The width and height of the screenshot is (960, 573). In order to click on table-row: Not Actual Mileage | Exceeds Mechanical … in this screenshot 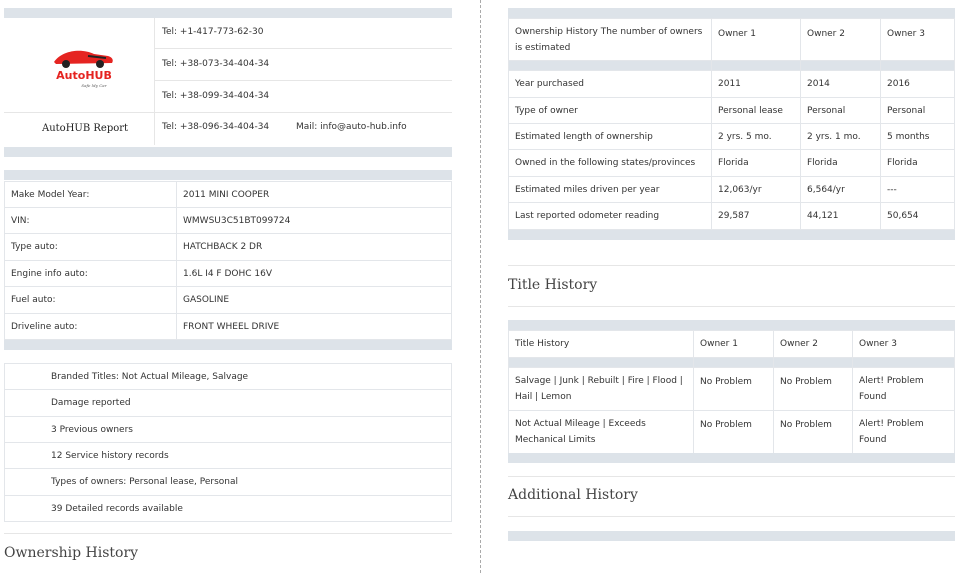, I will do `click(731, 432)`.